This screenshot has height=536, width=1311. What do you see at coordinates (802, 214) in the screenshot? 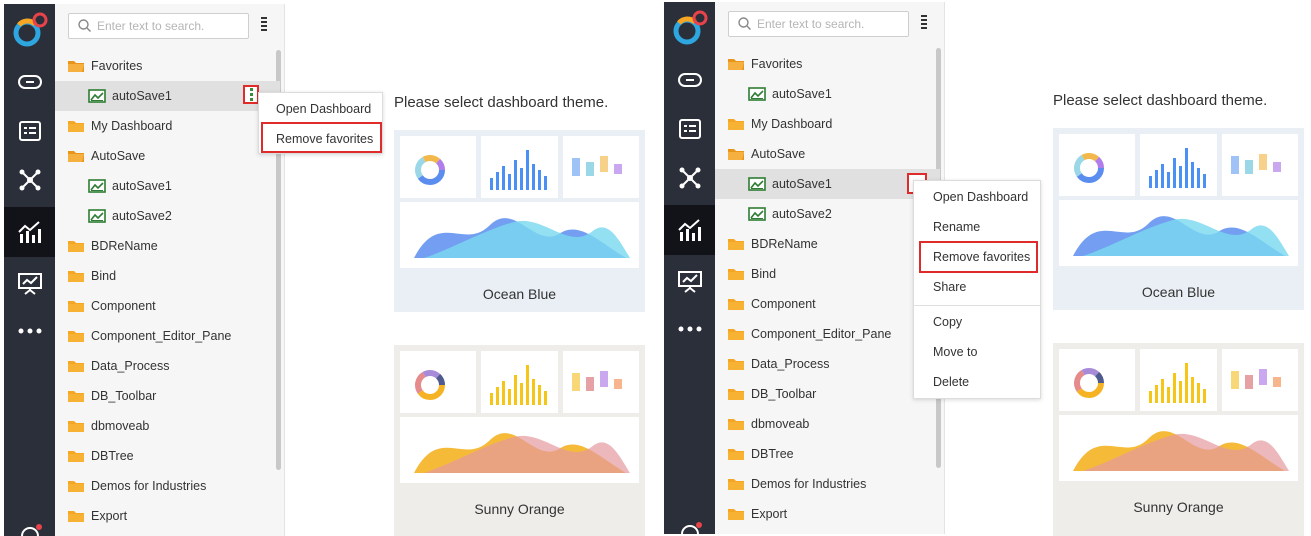
I see `tree-item-label: autoSave2` at bounding box center [802, 214].